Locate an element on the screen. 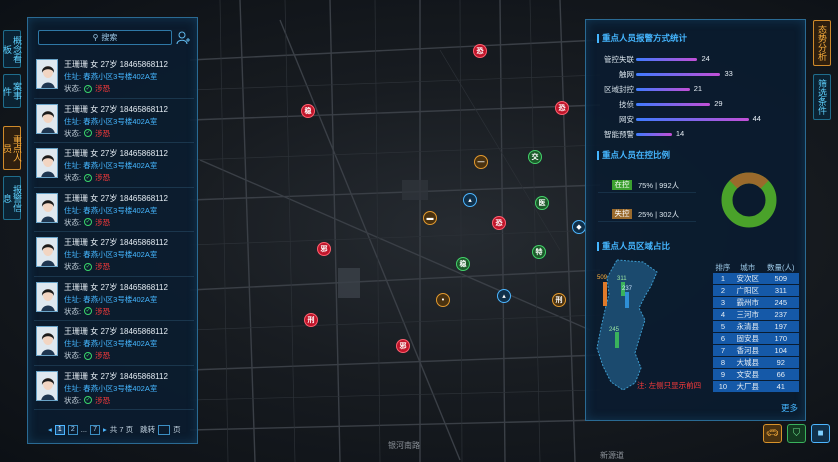 This screenshot has width=838, height=462. table-row: 10 大厂县 41 is located at coordinates (756, 386).